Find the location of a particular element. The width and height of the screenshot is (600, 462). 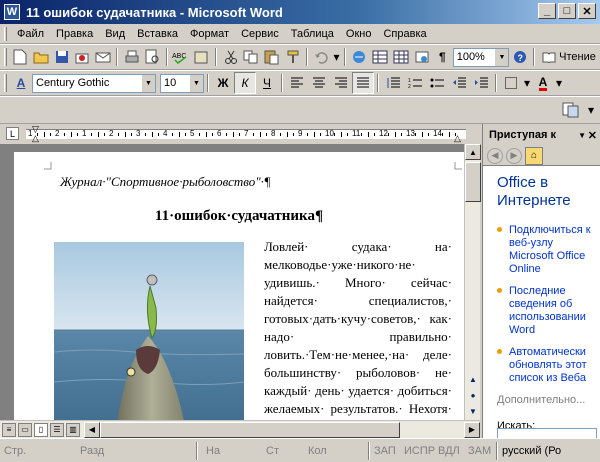

ruler-track: 1 2 1 2 3 4 5 6 7 8 9 10 11 12 13 14 is located at coordinates (246, 134).